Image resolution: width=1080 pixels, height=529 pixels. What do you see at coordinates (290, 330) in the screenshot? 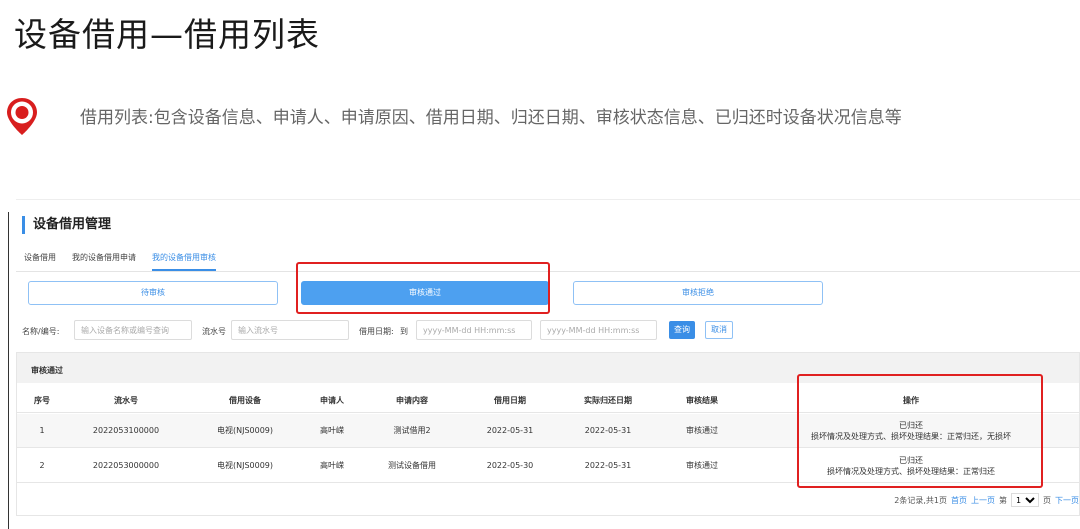
I see `serial-input` at bounding box center [290, 330].